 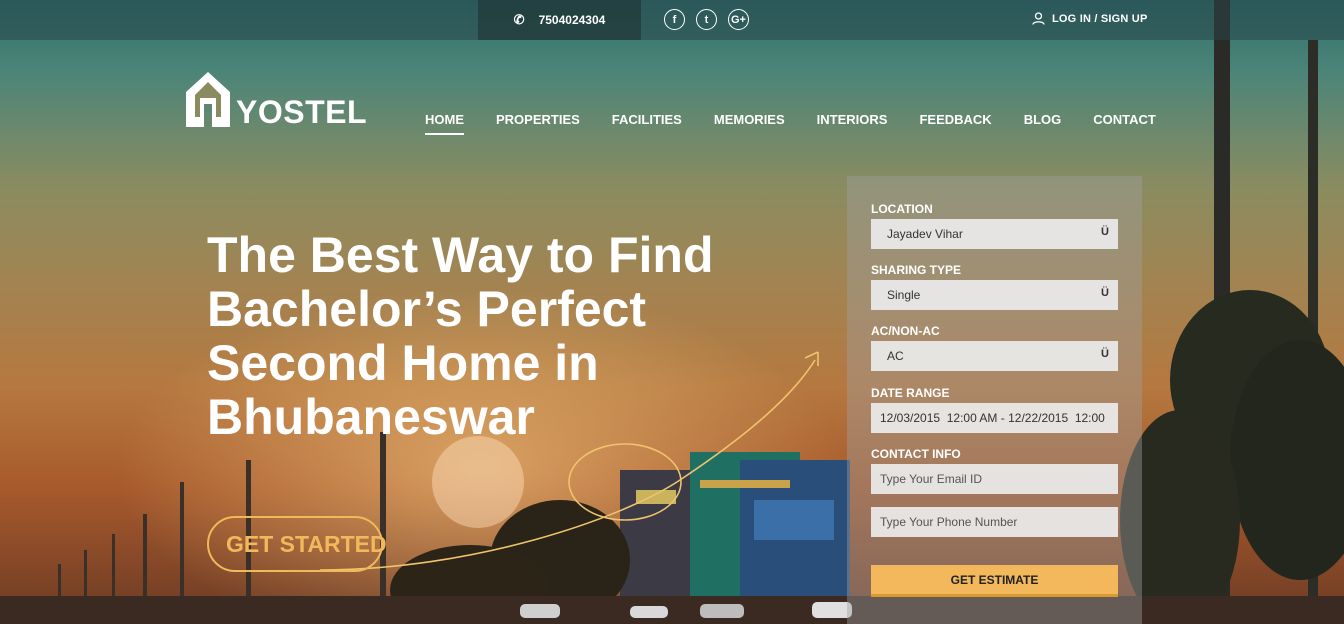 What do you see at coordinates (895, 356) in the screenshot?
I see `ac-value: AC` at bounding box center [895, 356].